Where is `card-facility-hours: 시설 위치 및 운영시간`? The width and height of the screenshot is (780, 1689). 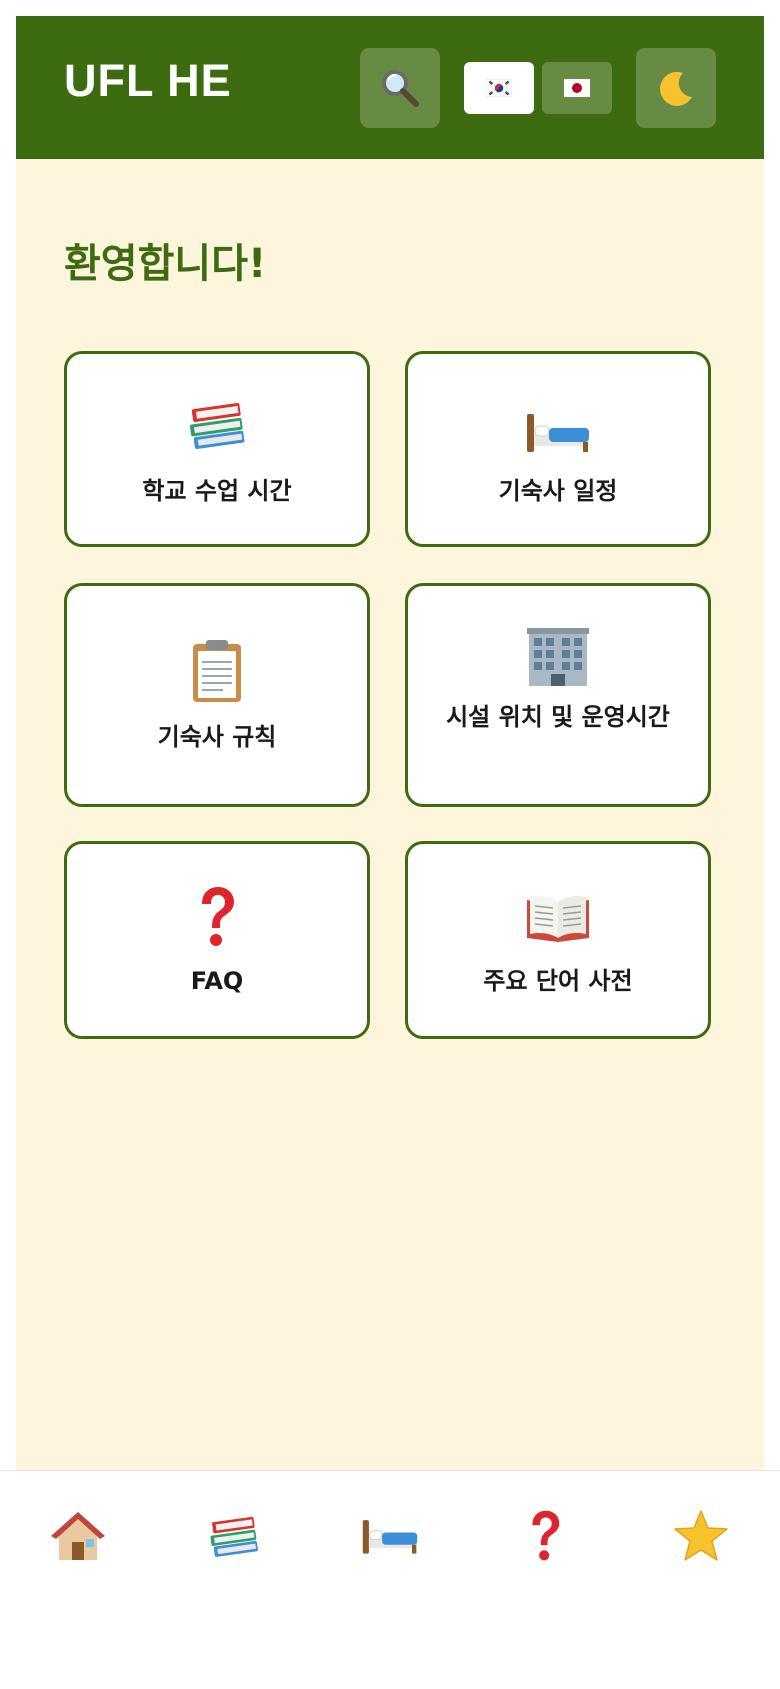
card-facility-hours: 시설 위치 및 운영시간 is located at coordinates (558, 695).